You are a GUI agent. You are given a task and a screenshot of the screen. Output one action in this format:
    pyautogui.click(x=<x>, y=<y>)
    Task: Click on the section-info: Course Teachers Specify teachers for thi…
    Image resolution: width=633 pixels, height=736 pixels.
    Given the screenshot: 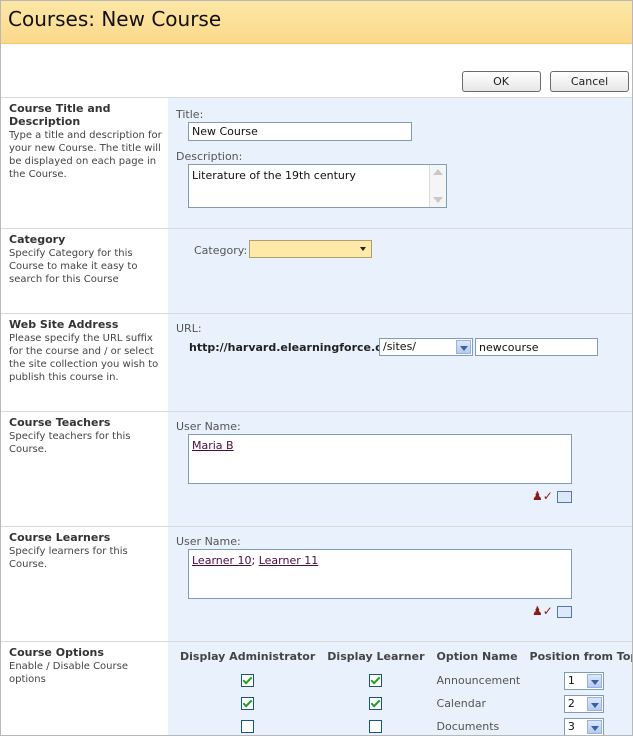 What is the action you would take?
    pyautogui.click(x=84, y=469)
    